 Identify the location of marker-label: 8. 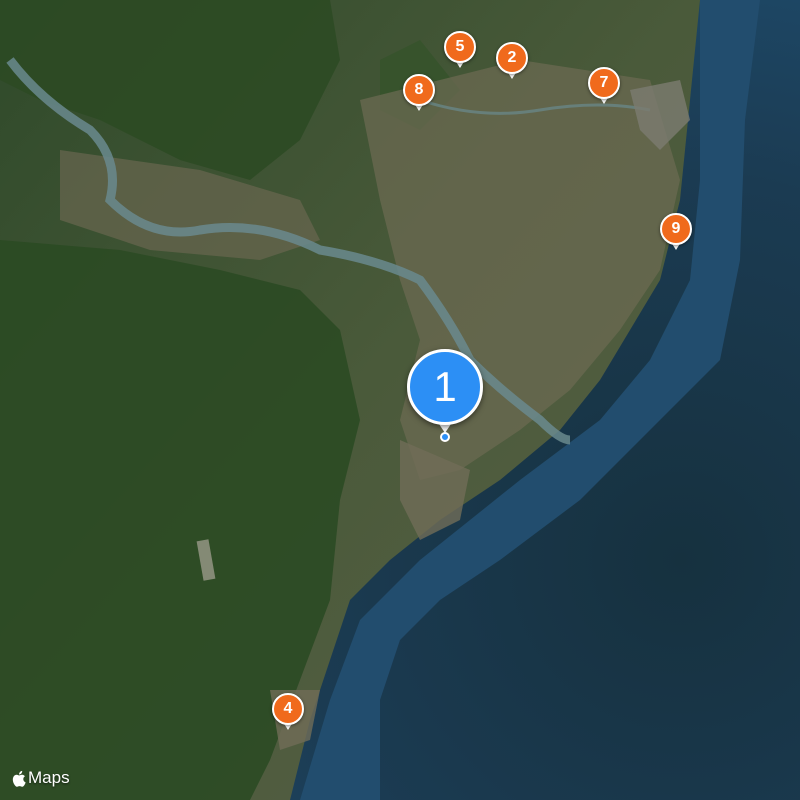
(419, 90).